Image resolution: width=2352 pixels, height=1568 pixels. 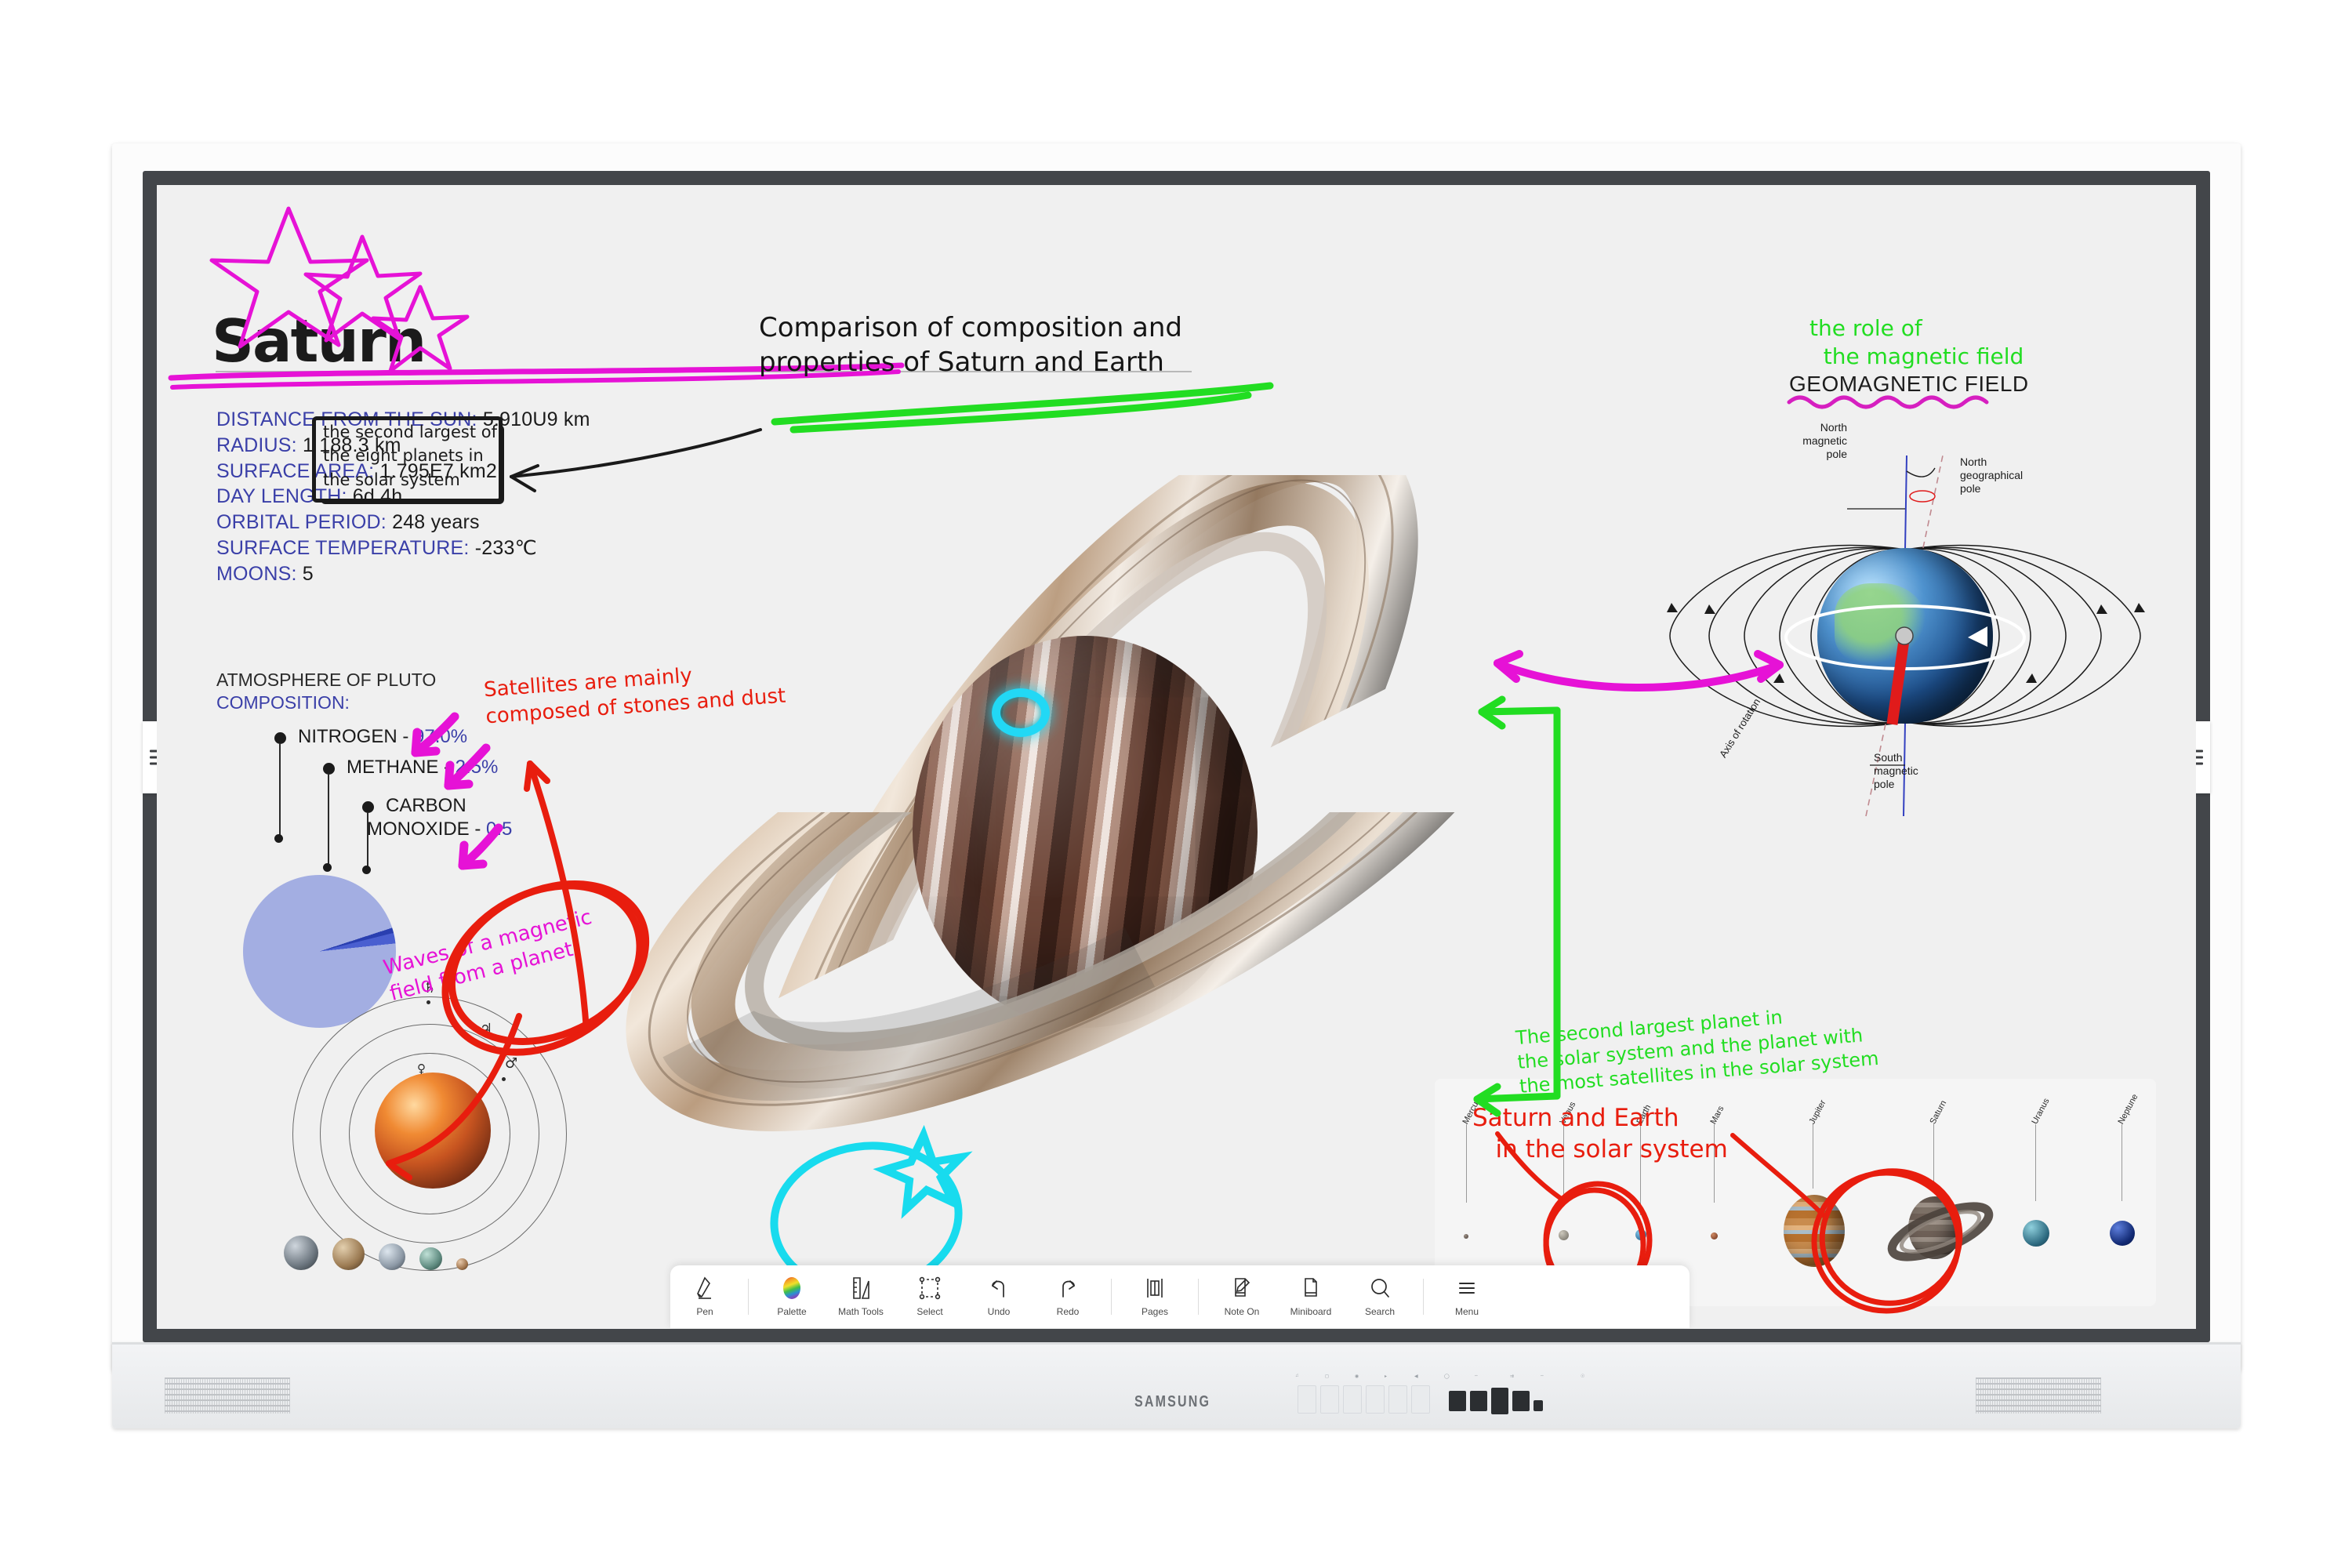 What do you see at coordinates (440, 829) in the screenshot?
I see `legend-item-carbon-monoxide-l2: MONOXIDE - 0.5` at bounding box center [440, 829].